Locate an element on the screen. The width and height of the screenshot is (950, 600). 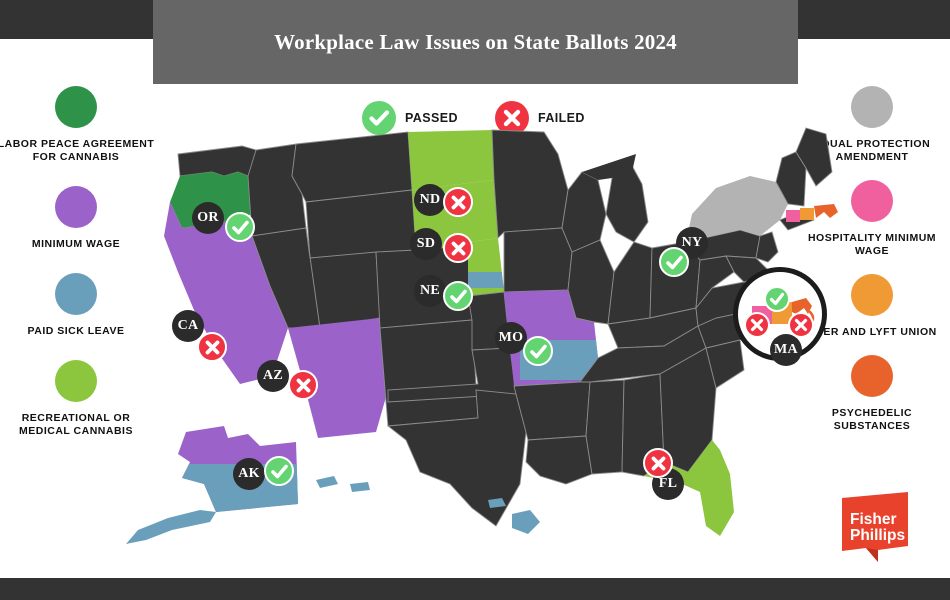
legend-item-label: MINIMUM WAGE is located at coordinates (76, 244).